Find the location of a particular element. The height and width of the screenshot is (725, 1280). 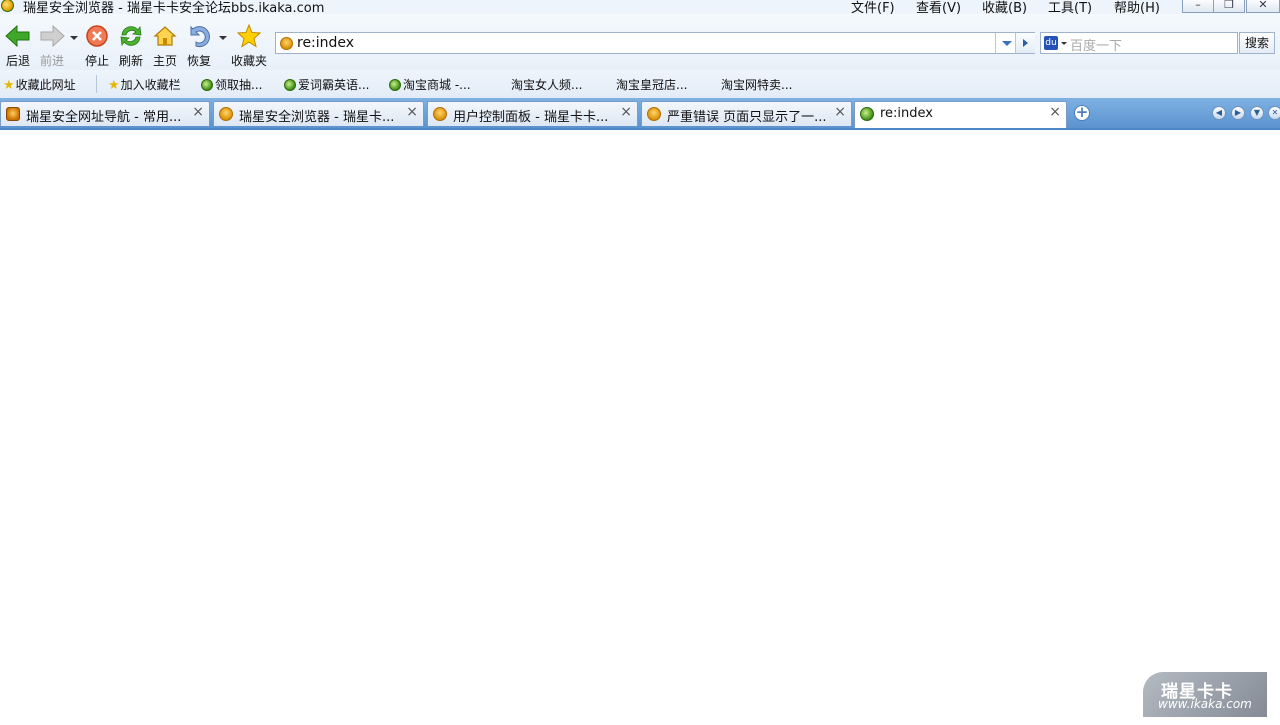

tab-severe-error: 严重错误 页面只显示了一... × is located at coordinates (746, 113).